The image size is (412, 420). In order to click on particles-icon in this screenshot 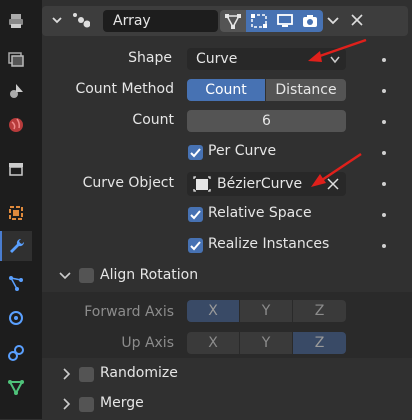, I will do `click(16, 283)`.